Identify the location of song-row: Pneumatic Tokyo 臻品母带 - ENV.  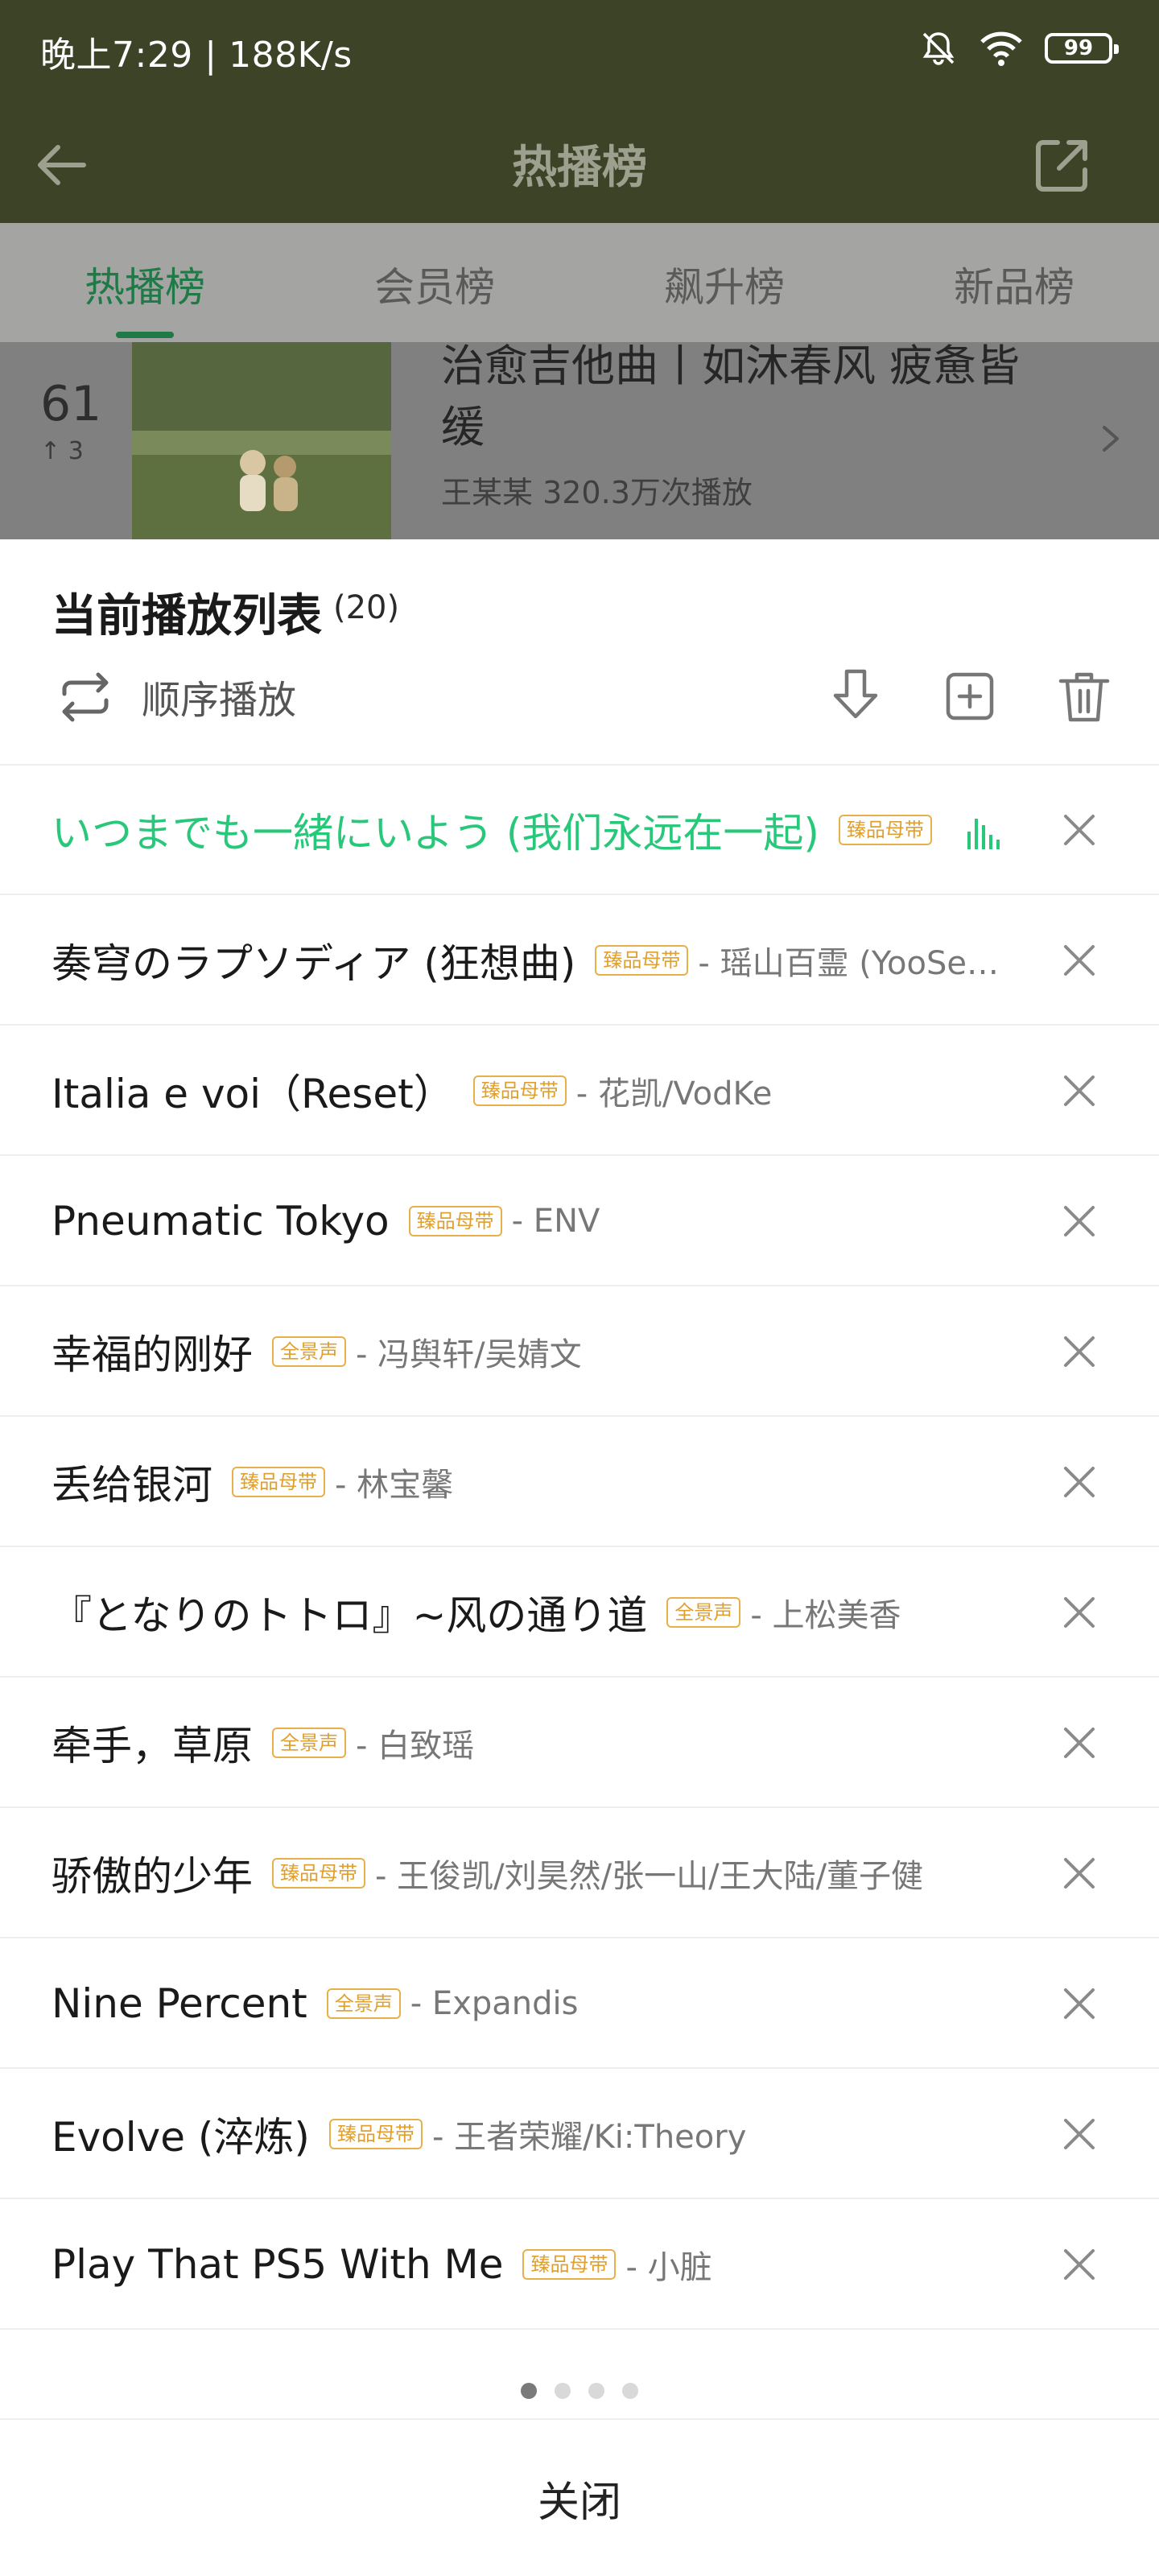
(579, 1221).